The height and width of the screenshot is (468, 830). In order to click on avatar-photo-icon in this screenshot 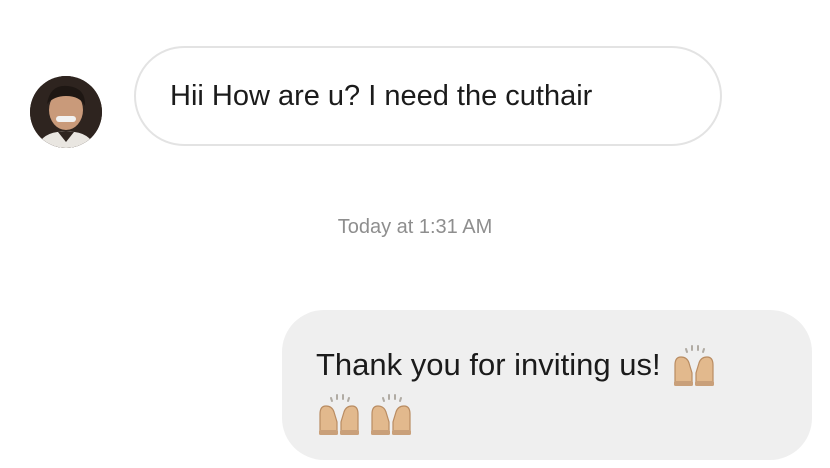, I will do `click(66, 112)`.